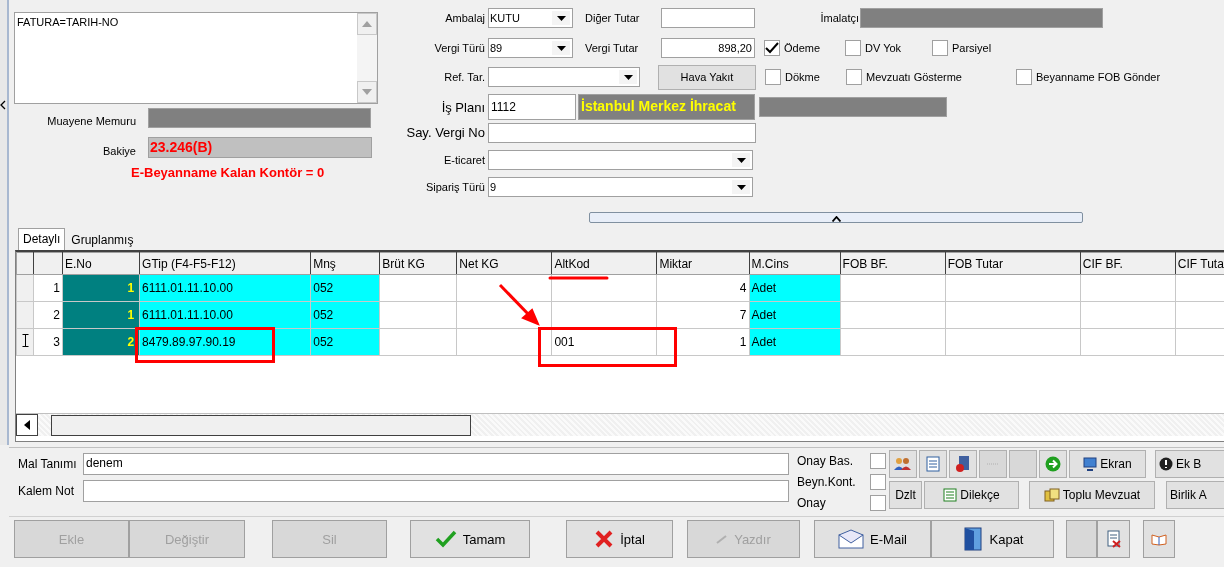 The height and width of the screenshot is (567, 1224). I want to click on e-commerce-dropdown, so click(620, 160).